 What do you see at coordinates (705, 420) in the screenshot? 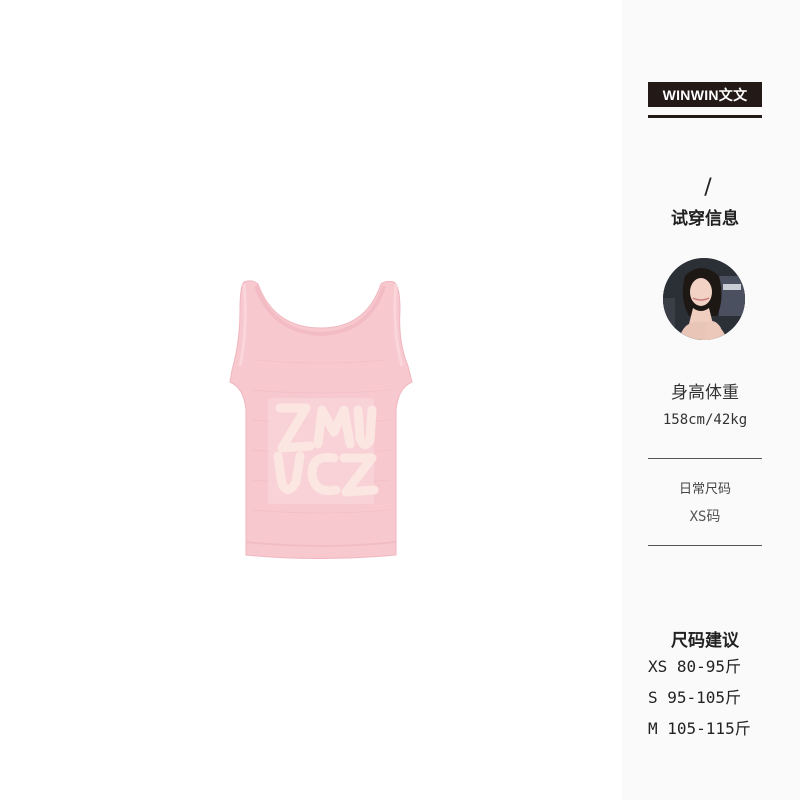
I see `height-weight-value: 158cm/42kg` at bounding box center [705, 420].